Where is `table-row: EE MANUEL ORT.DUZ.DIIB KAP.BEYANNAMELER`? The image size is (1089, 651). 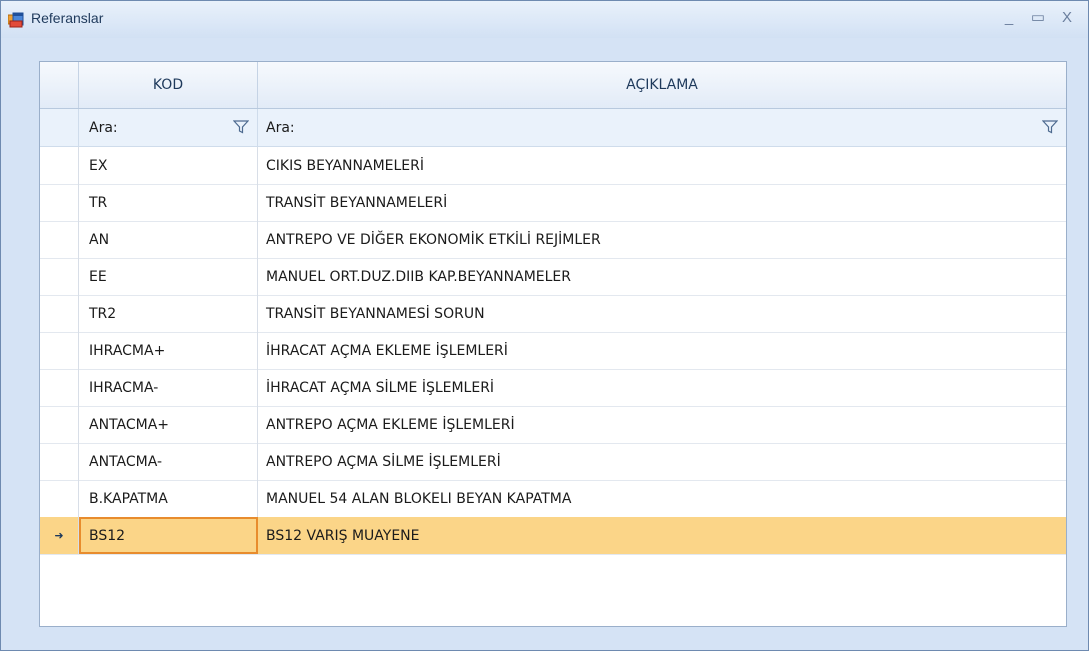 table-row: EE MANUEL ORT.DUZ.DIIB KAP.BEYANNAMELER is located at coordinates (553, 277).